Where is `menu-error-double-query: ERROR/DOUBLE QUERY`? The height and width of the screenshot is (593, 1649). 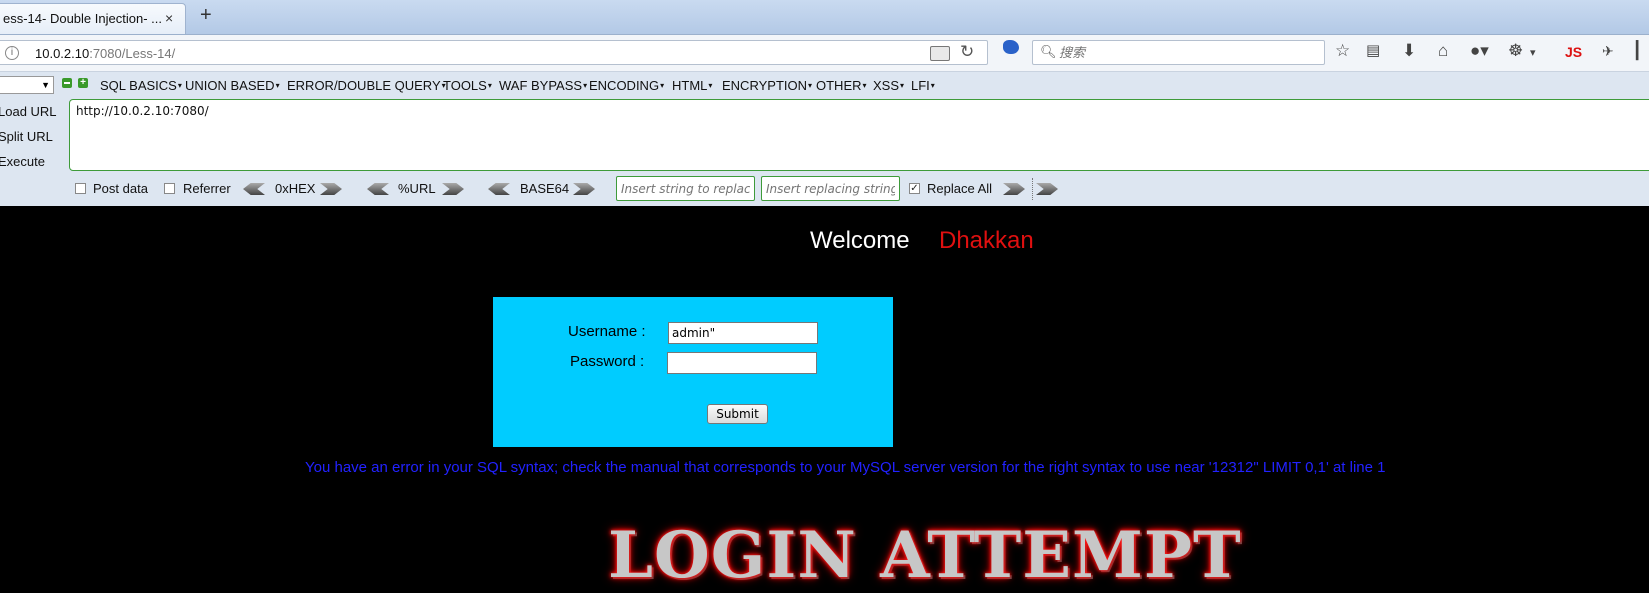 menu-error-double-query: ERROR/DOUBLE QUERY is located at coordinates (366, 85).